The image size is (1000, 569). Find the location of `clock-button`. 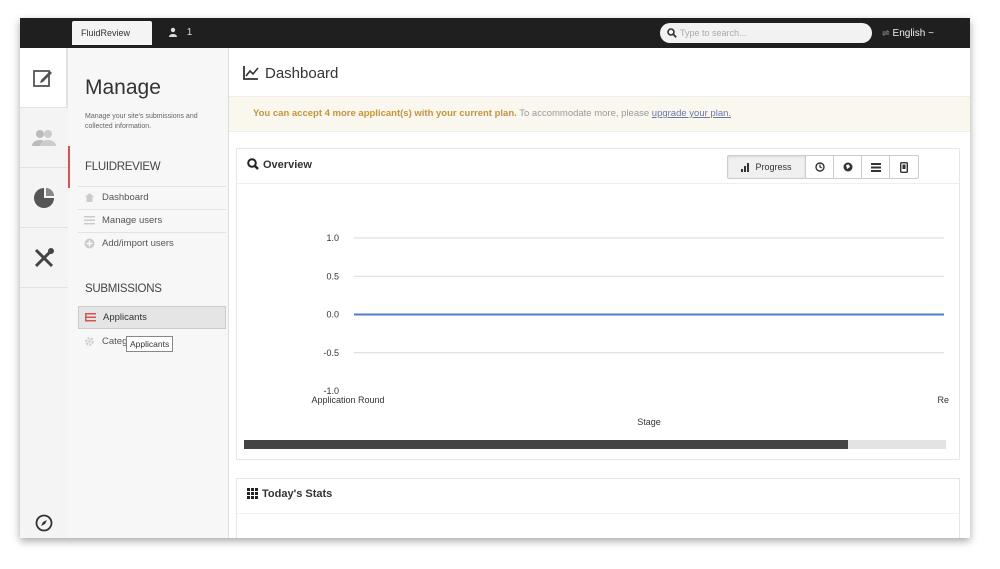

clock-button is located at coordinates (820, 167).